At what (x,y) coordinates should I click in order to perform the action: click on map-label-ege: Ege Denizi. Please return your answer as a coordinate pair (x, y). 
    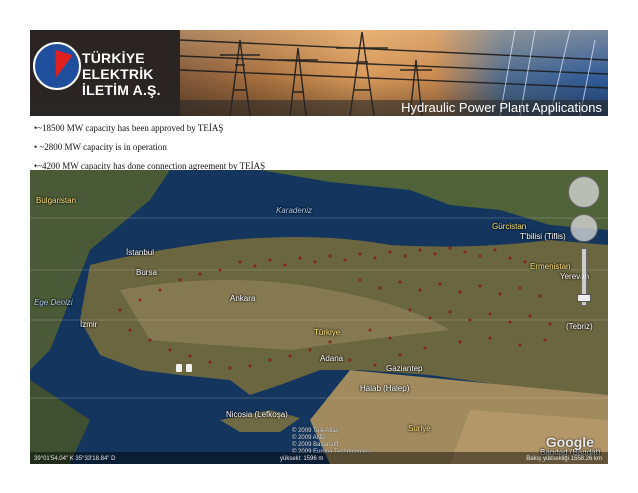
    Looking at the image, I should click on (53, 302).